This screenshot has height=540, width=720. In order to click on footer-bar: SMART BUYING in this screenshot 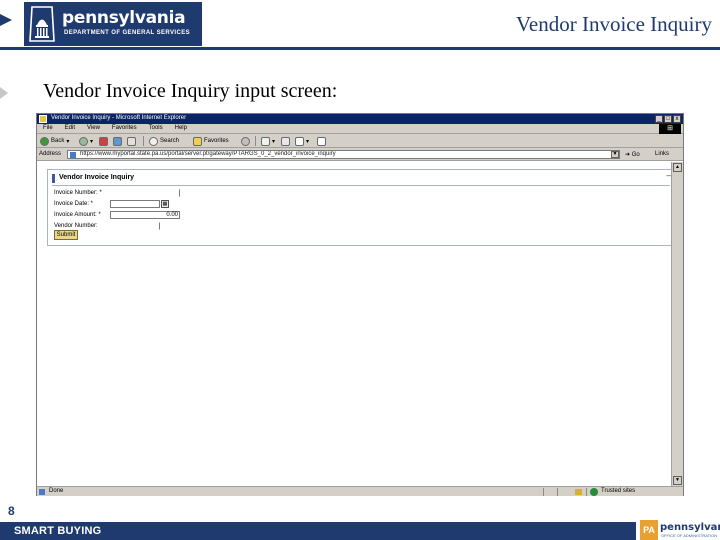, I will do `click(318, 531)`.